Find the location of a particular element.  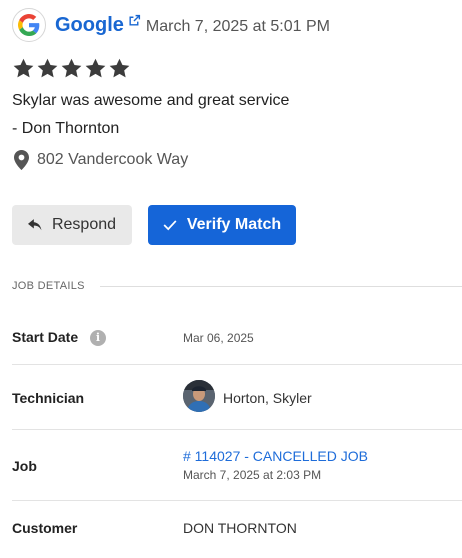

job-details-heading: JOB DETAILS is located at coordinates (48, 286).